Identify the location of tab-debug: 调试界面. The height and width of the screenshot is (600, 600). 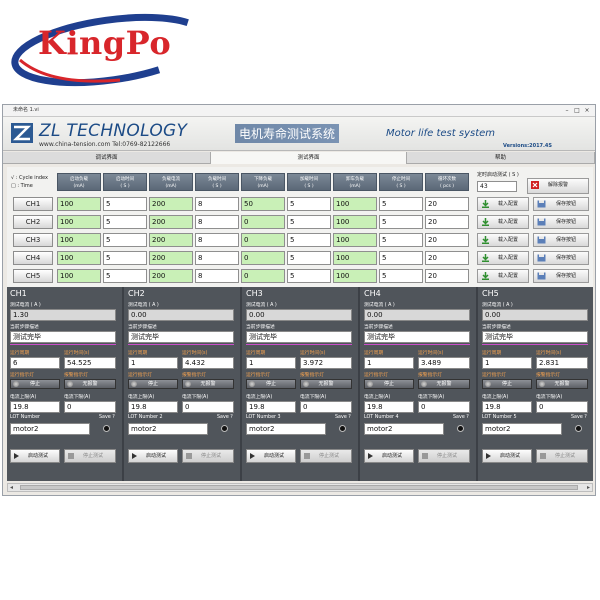
(107, 158).